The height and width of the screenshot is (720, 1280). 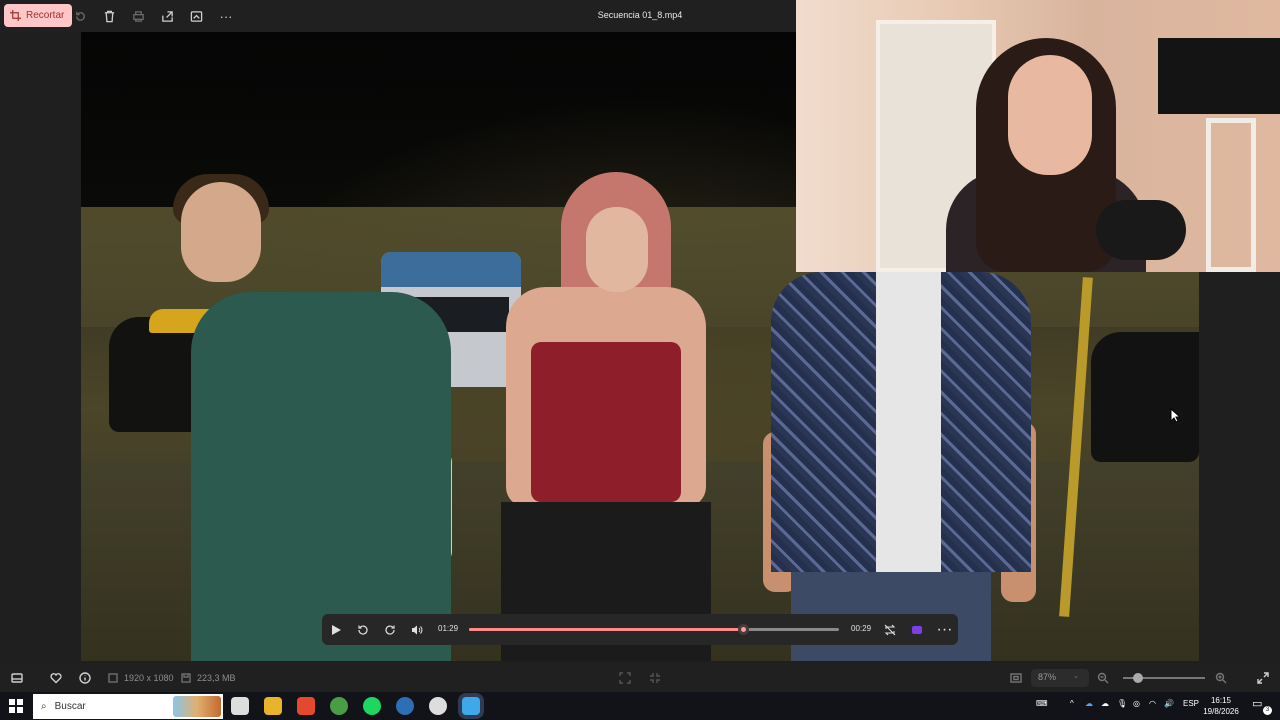 I want to click on search-placeholder: Buscar, so click(x=70, y=706).